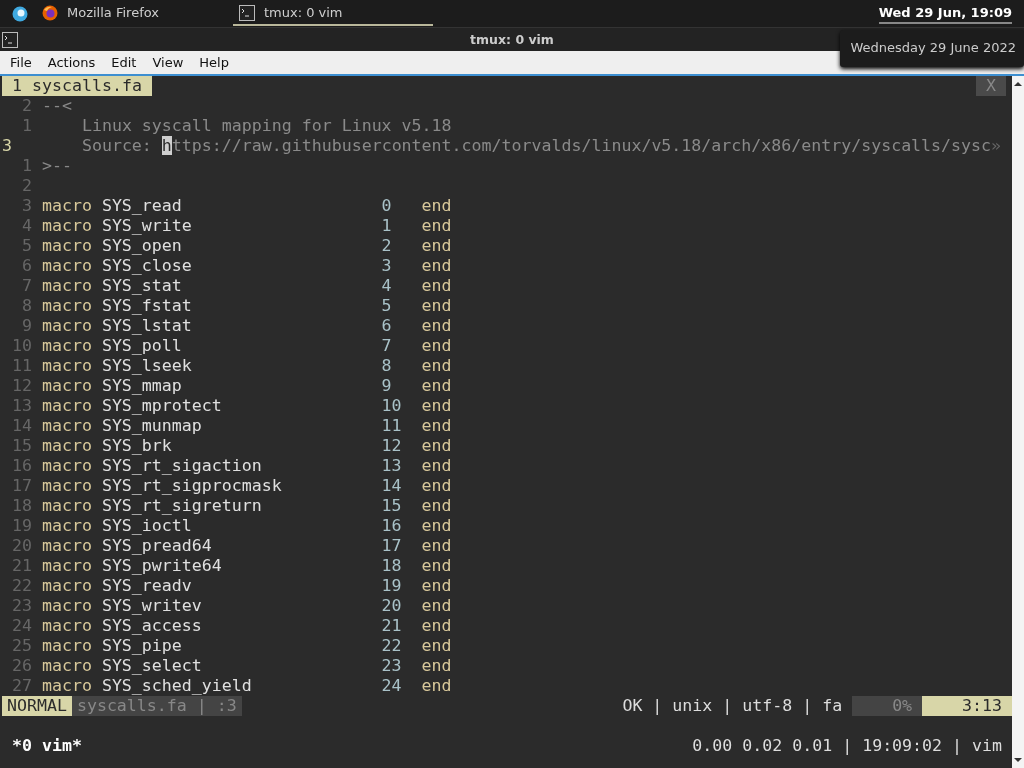 The height and width of the screenshot is (768, 1024). I want to click on taskbar-item: Mozilla Firefox, so click(100, 13).